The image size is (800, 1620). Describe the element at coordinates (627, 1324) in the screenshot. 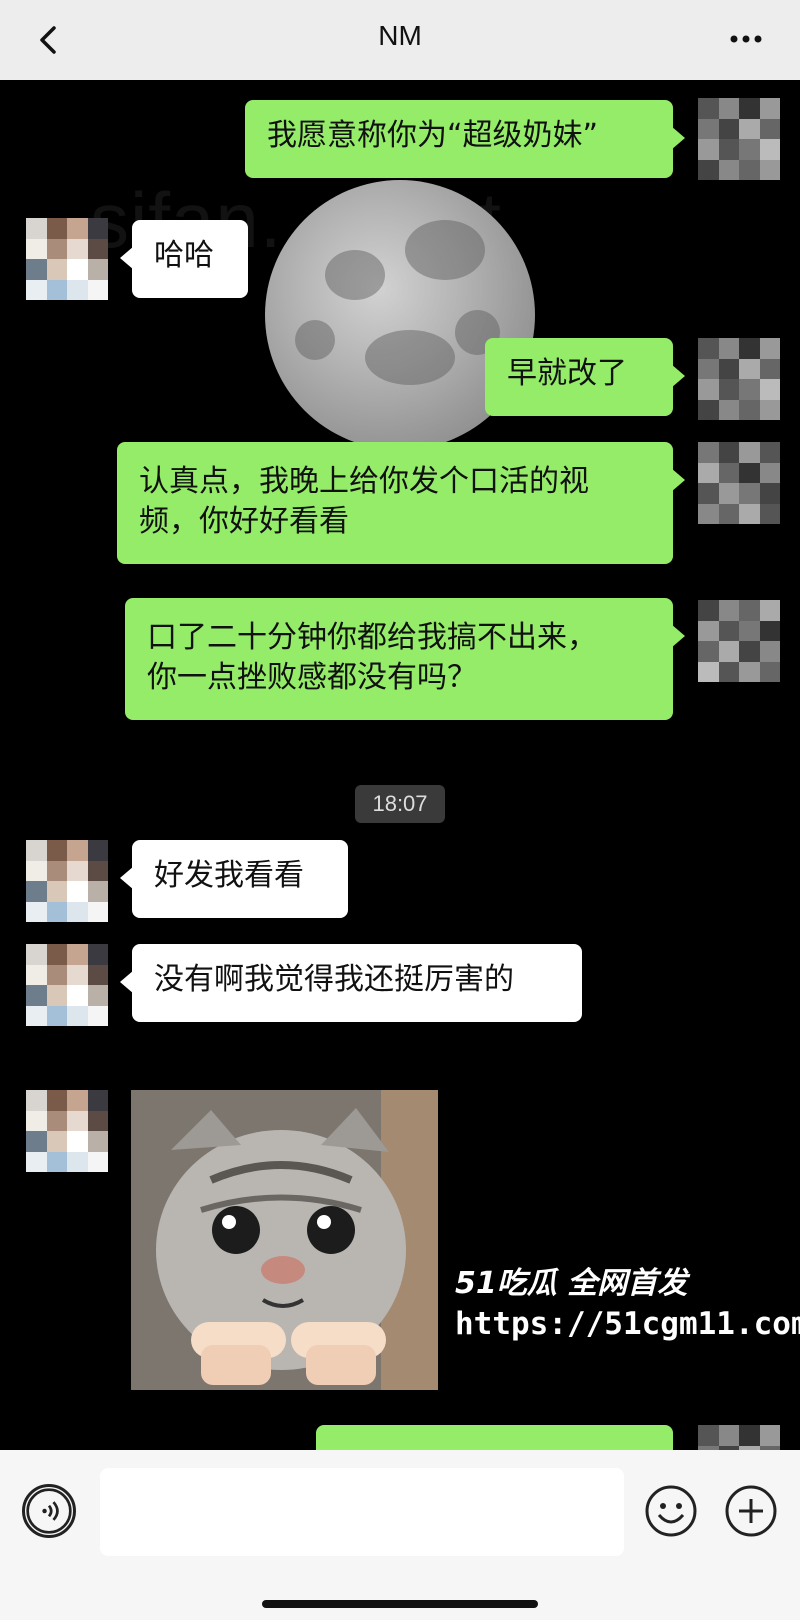

I see `watermark-url: https://51cgm11.com` at that location.